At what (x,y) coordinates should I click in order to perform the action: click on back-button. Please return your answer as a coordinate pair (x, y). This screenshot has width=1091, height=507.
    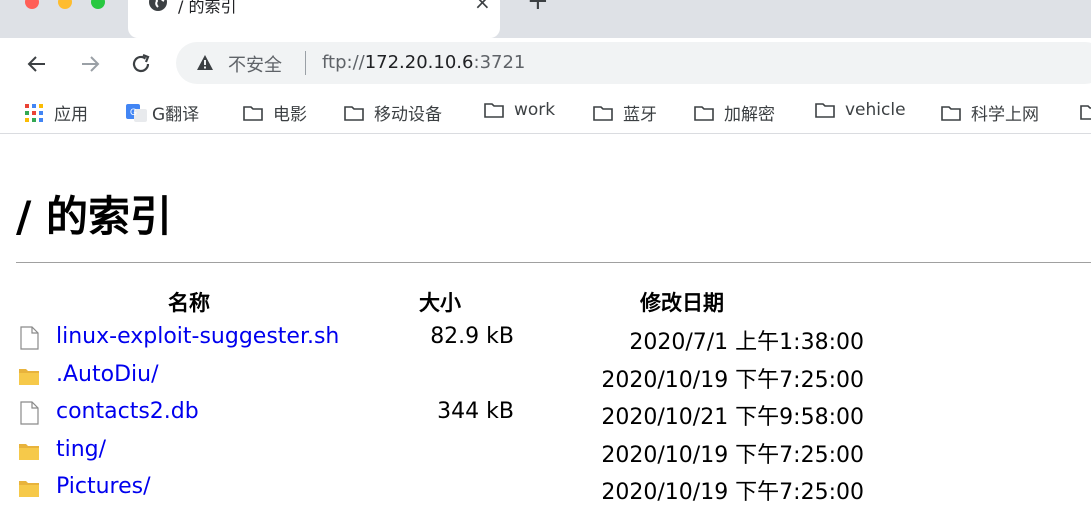
    Looking at the image, I should click on (37, 64).